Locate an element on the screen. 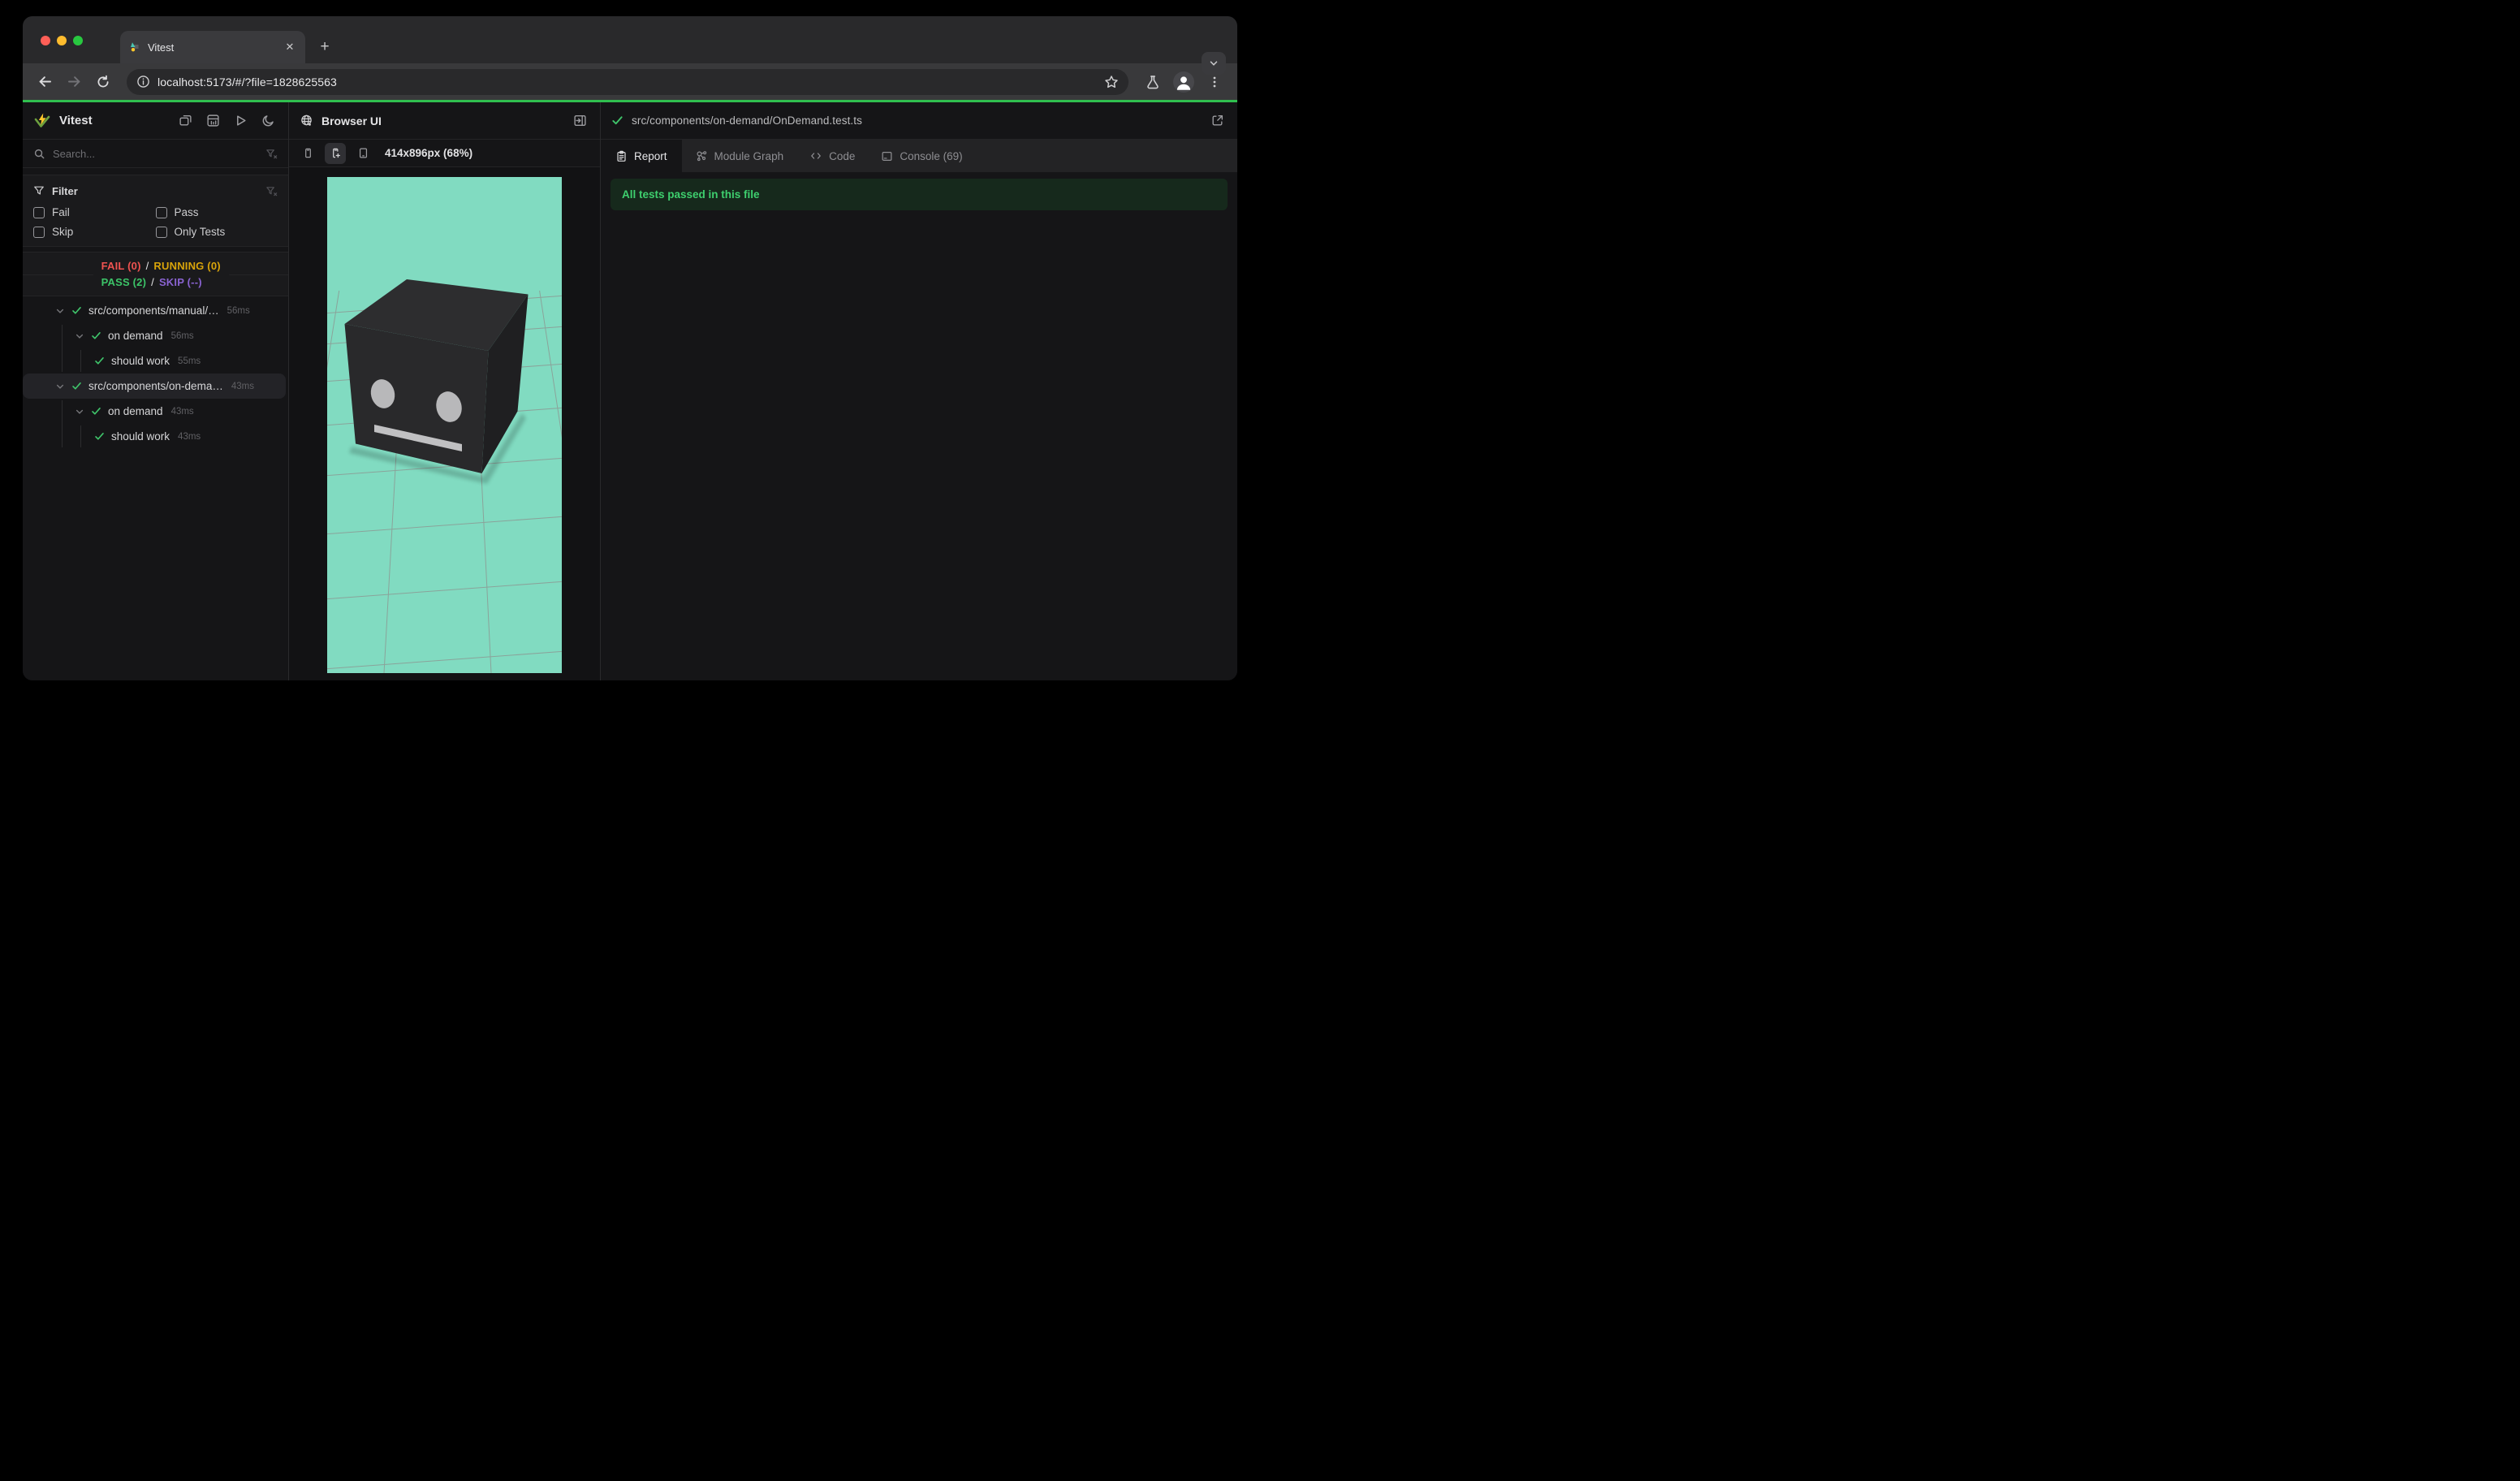  report-content: All tests passed in this file is located at coordinates (919, 426).